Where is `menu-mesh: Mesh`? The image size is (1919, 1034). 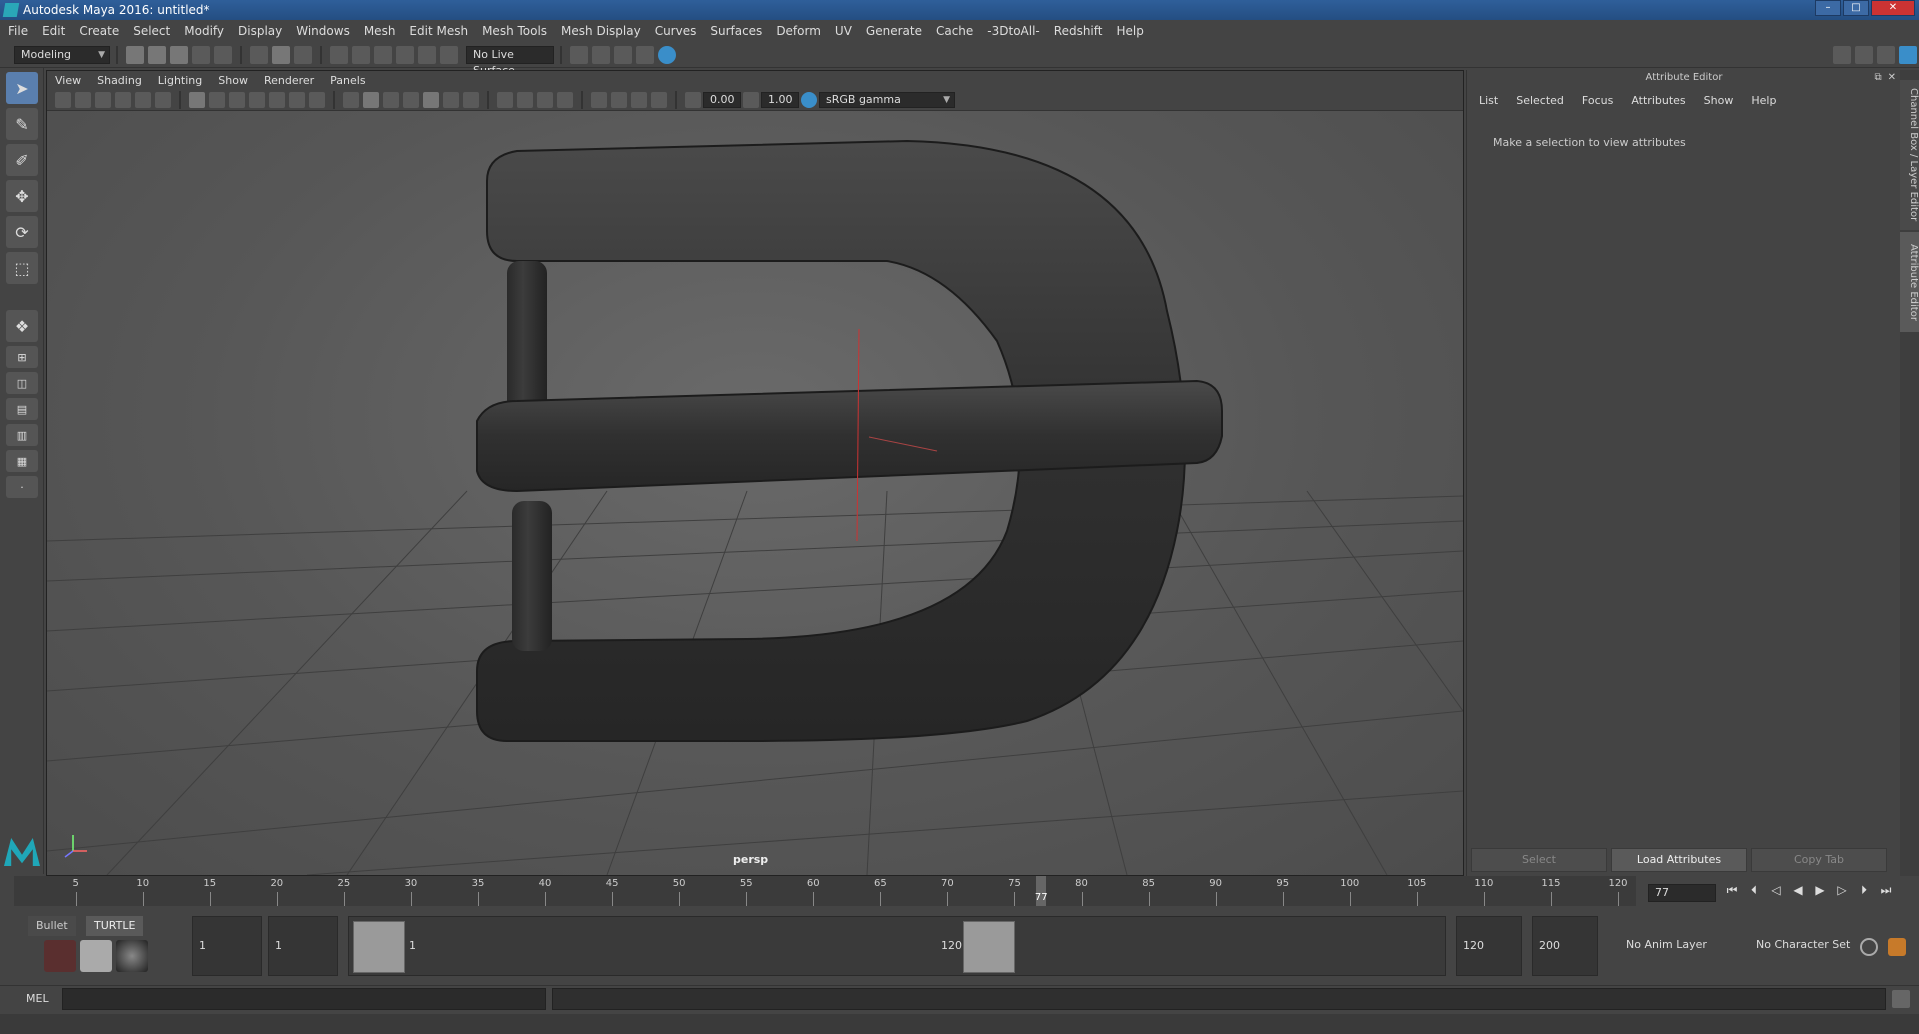 menu-mesh: Mesh is located at coordinates (380, 31).